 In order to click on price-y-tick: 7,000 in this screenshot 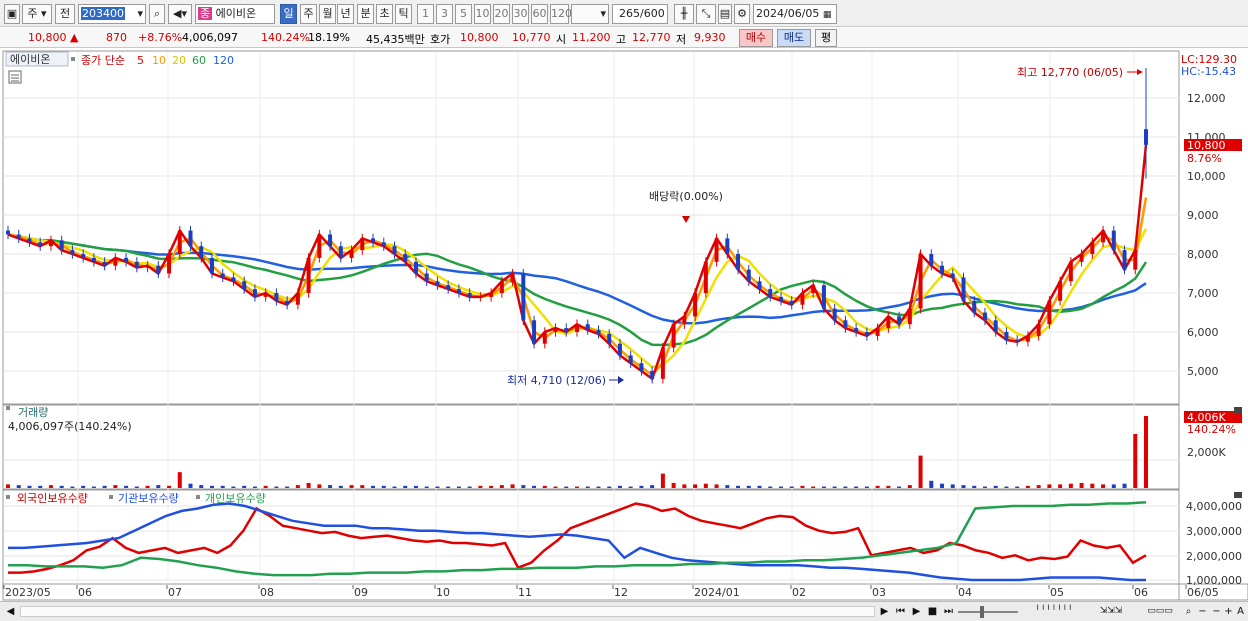, I will do `click(1203, 293)`.